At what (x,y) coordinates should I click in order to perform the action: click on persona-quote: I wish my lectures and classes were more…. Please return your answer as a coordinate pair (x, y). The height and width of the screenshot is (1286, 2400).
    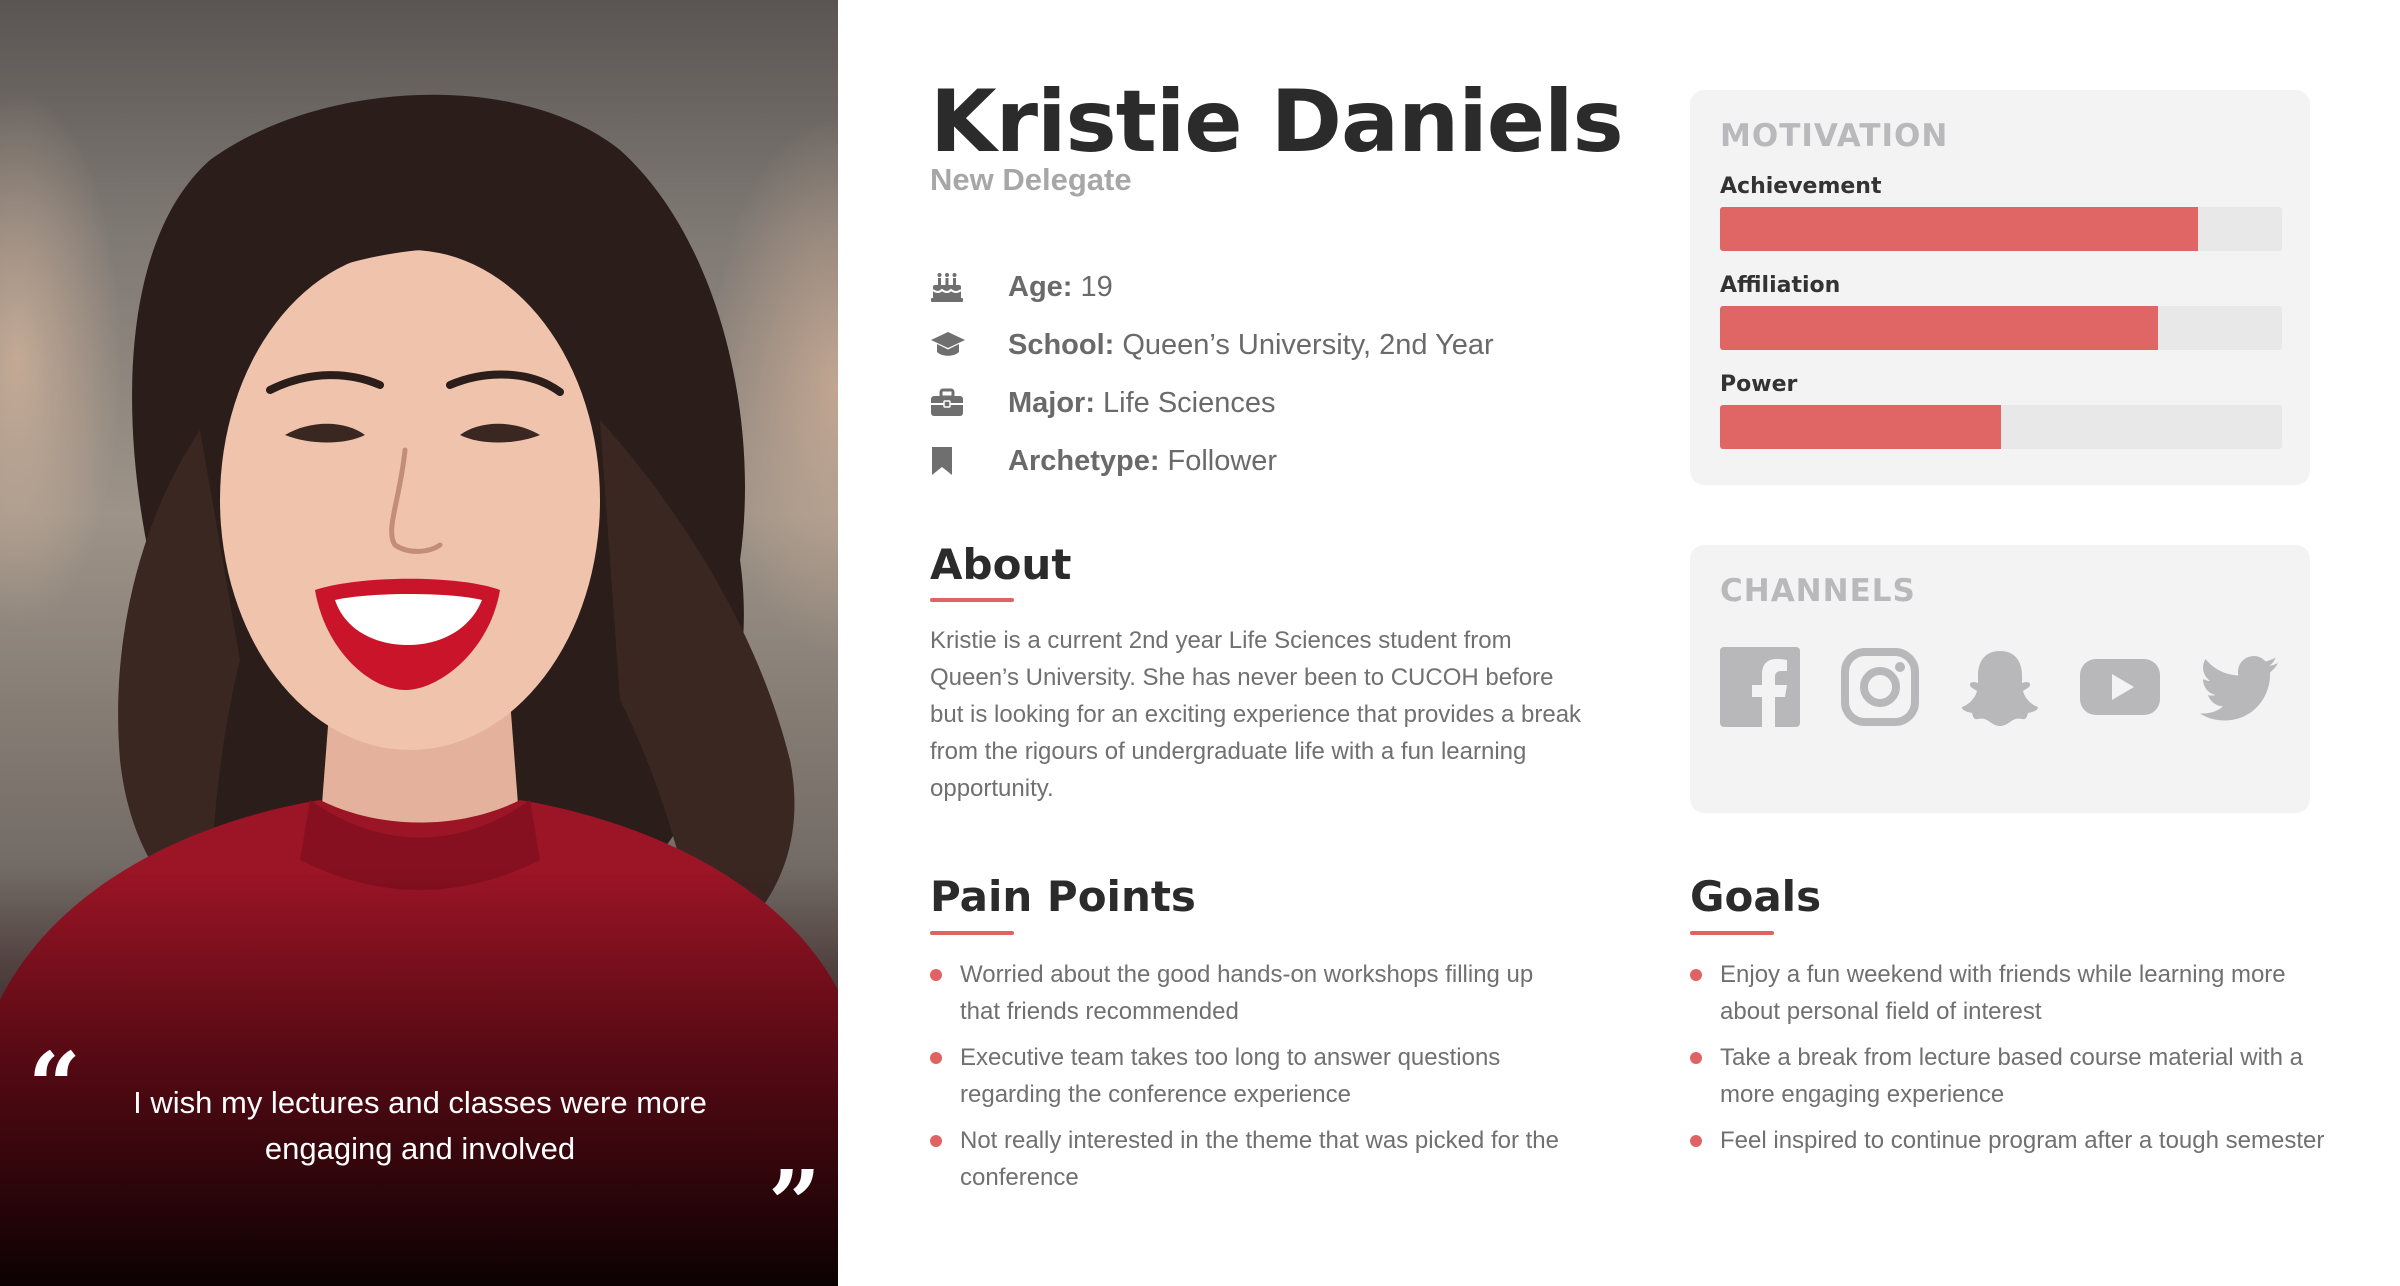
    Looking at the image, I should click on (420, 1125).